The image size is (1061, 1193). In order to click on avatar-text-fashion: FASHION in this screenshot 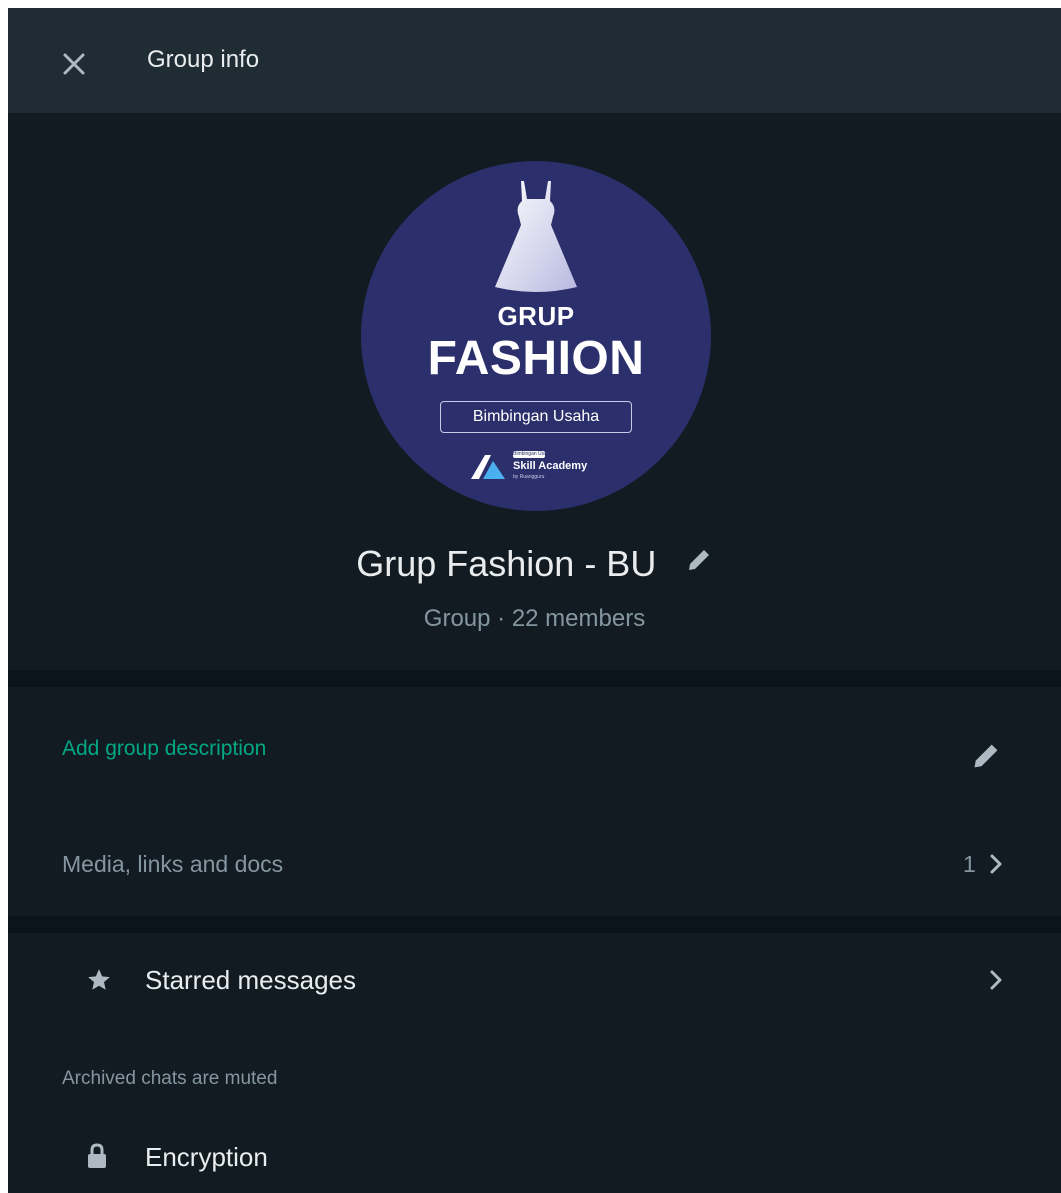, I will do `click(536, 358)`.